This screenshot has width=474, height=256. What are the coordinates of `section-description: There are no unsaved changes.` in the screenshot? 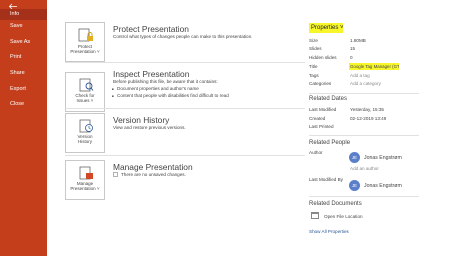 It's located at (153, 174).